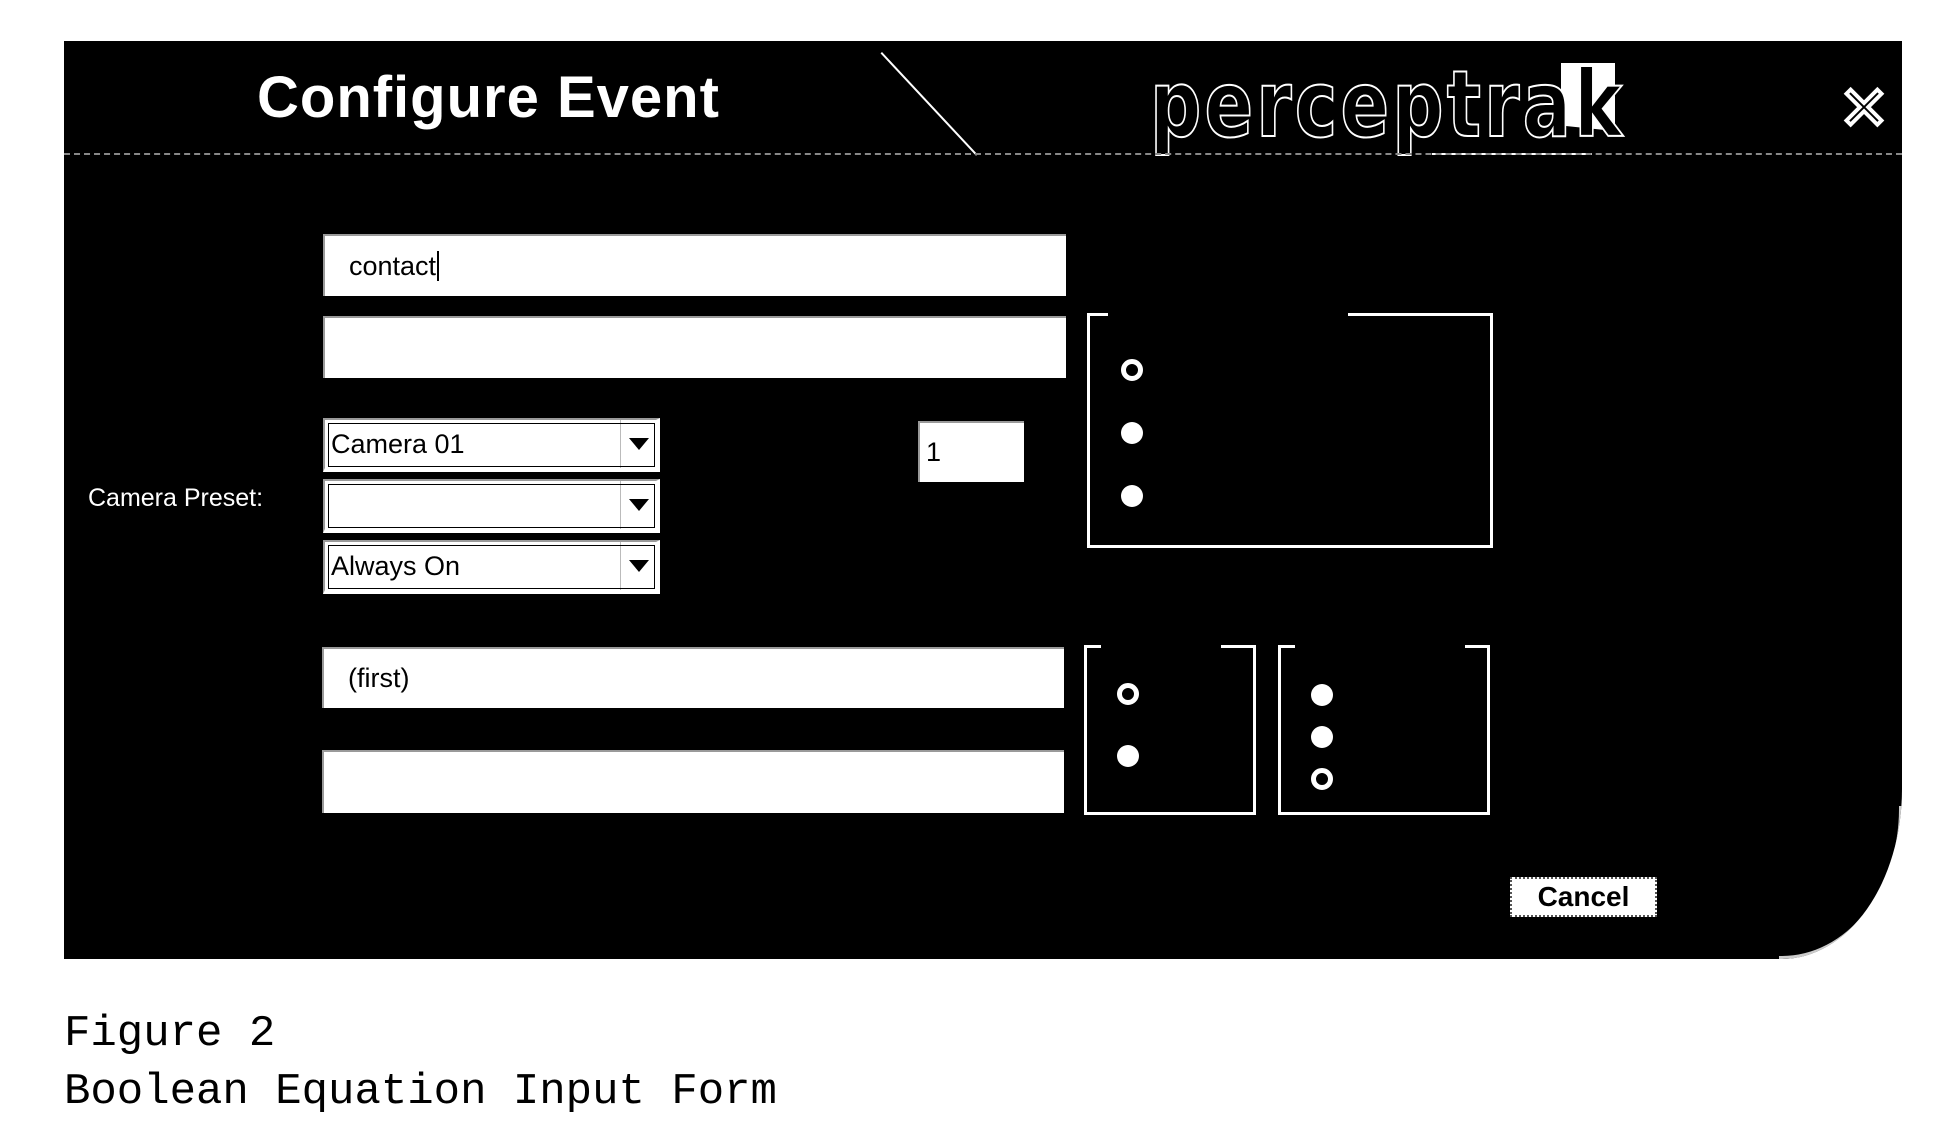 Image resolution: width=1952 pixels, height=1140 pixels. What do you see at coordinates (693, 677) in the screenshot?
I see `boolean-equation-input: (first)` at bounding box center [693, 677].